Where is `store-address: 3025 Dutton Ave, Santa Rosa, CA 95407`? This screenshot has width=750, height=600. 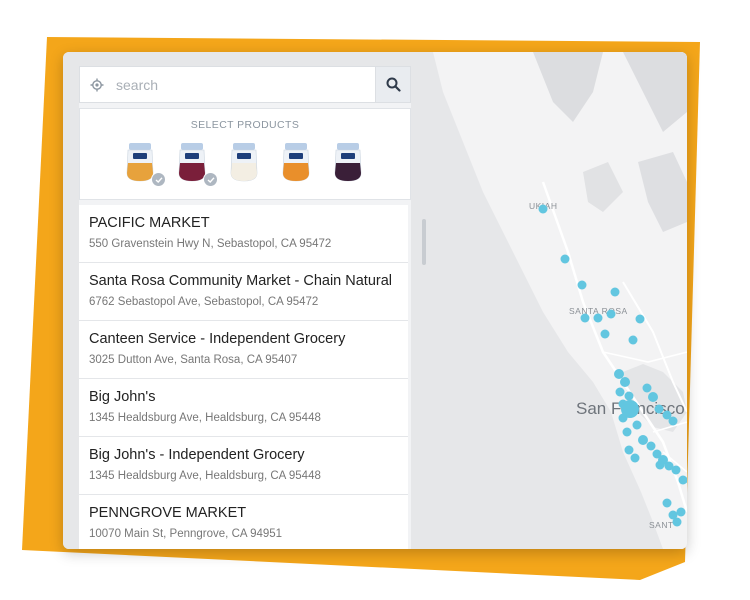
store-address: 3025 Dutton Ave, Santa Rosa, CA 95407 is located at coordinates (193, 360).